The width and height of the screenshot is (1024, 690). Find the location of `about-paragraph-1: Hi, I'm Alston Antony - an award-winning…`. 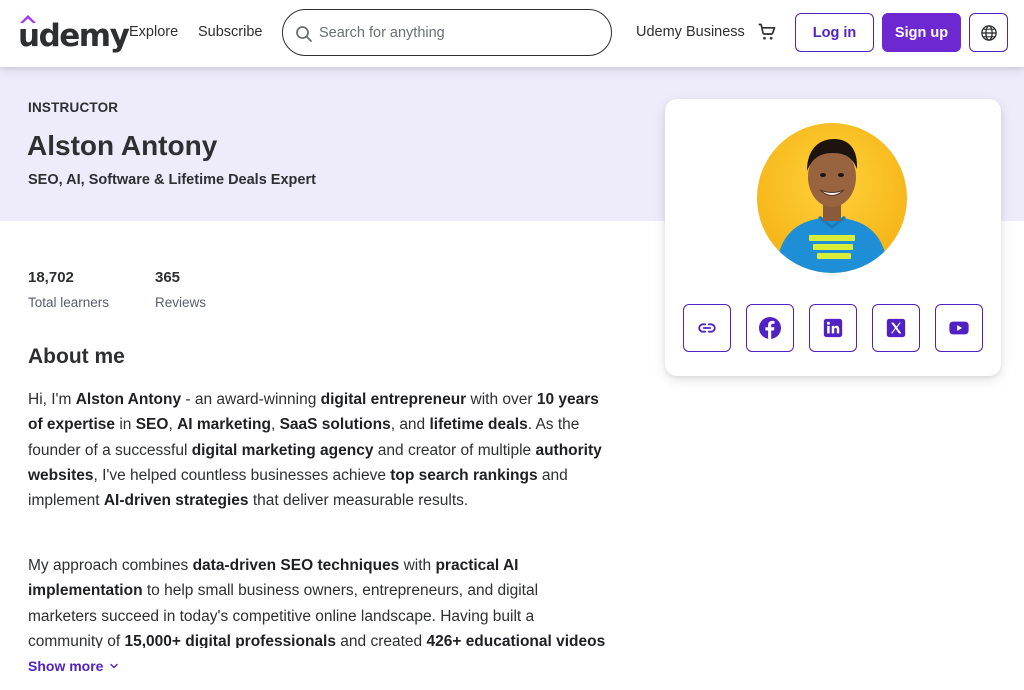

about-paragraph-1: Hi, I'm Alston Antony - an award-winning… is located at coordinates (318, 450).